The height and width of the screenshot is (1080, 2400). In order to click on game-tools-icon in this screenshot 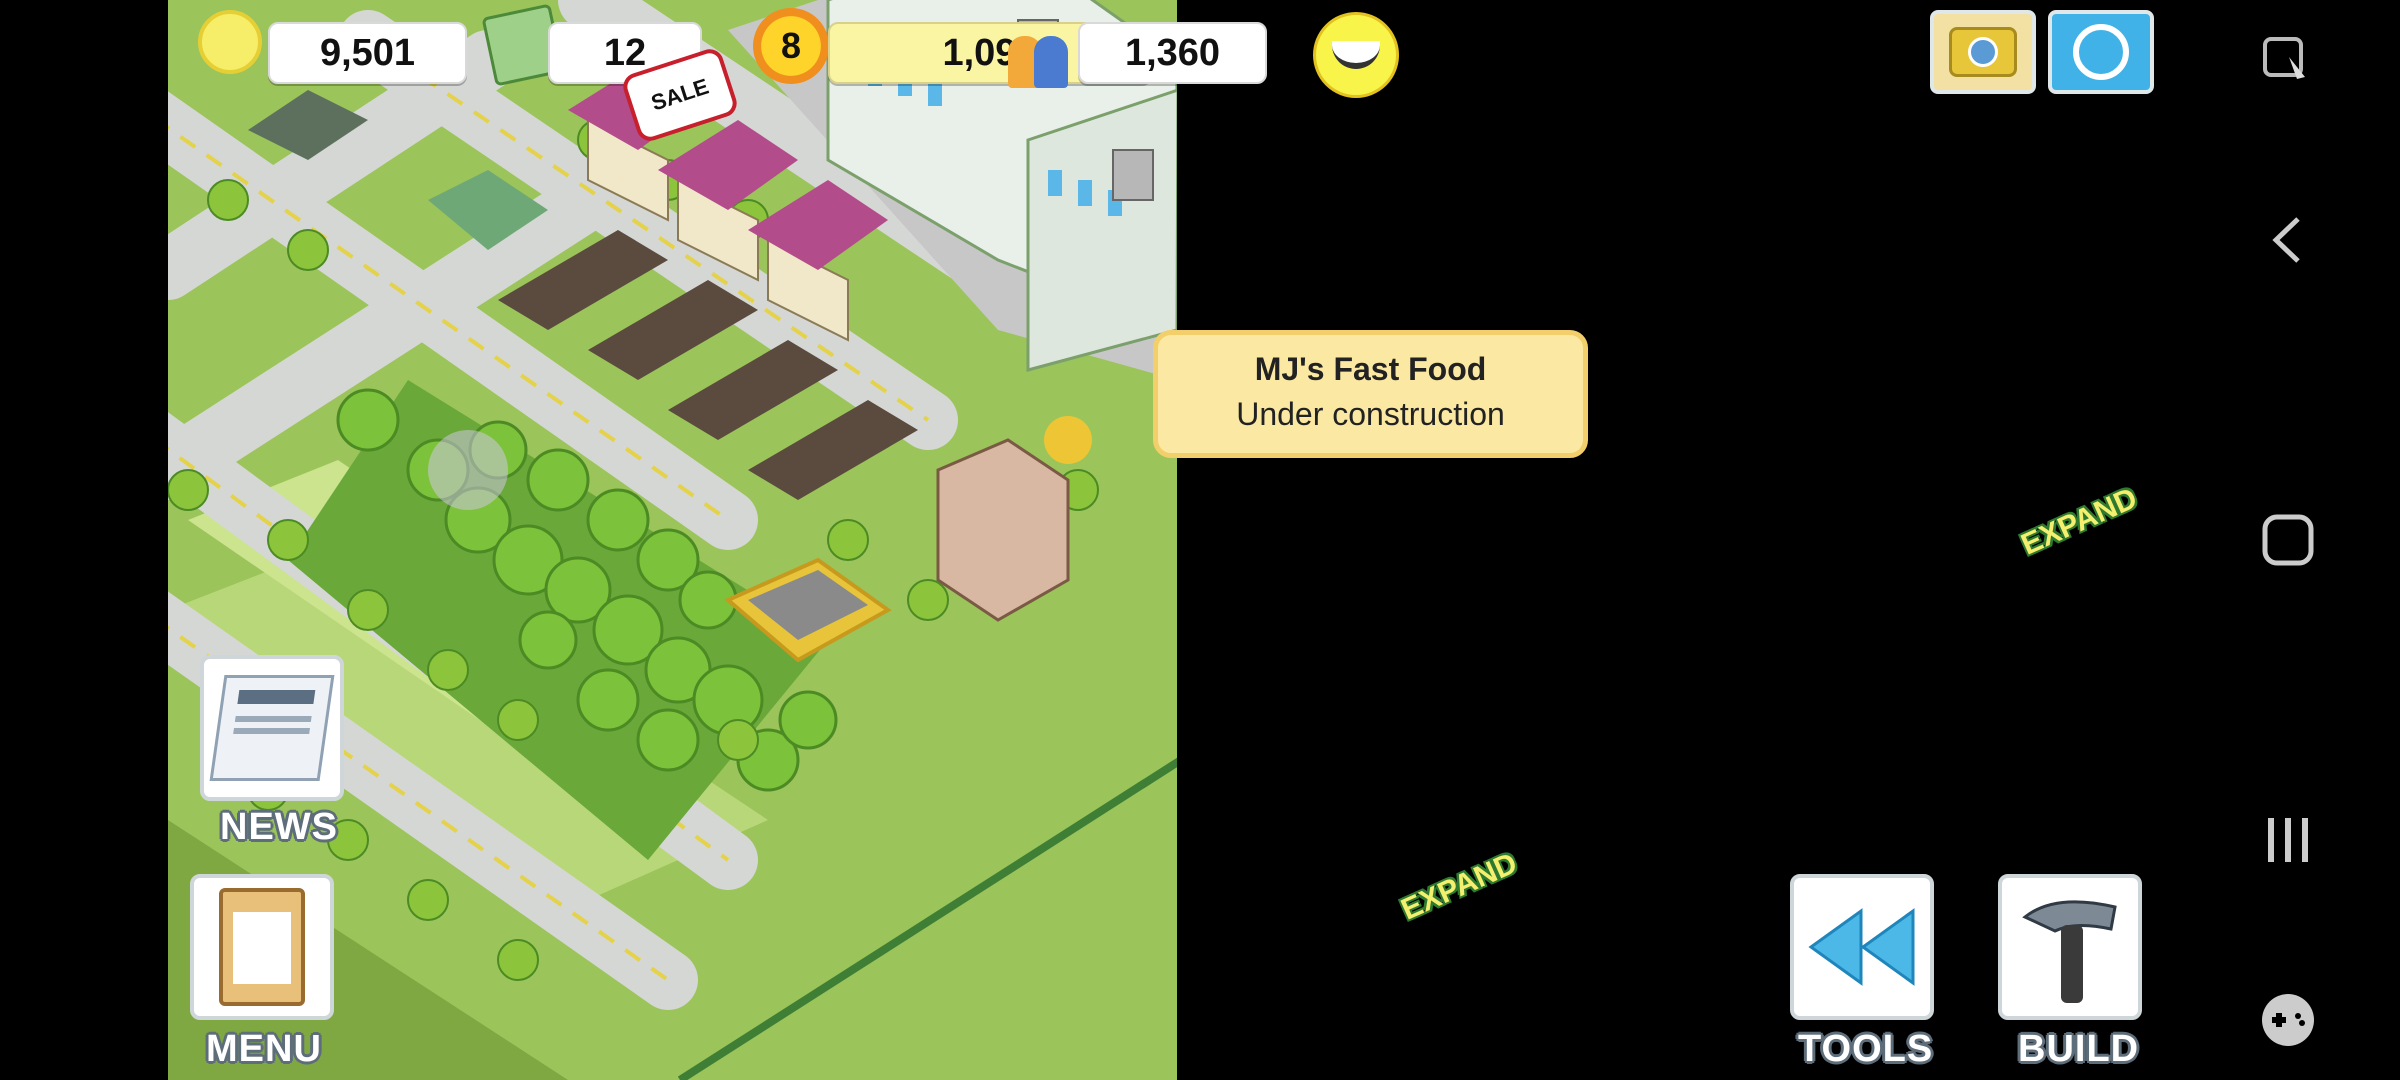, I will do `click(2288, 1020)`.